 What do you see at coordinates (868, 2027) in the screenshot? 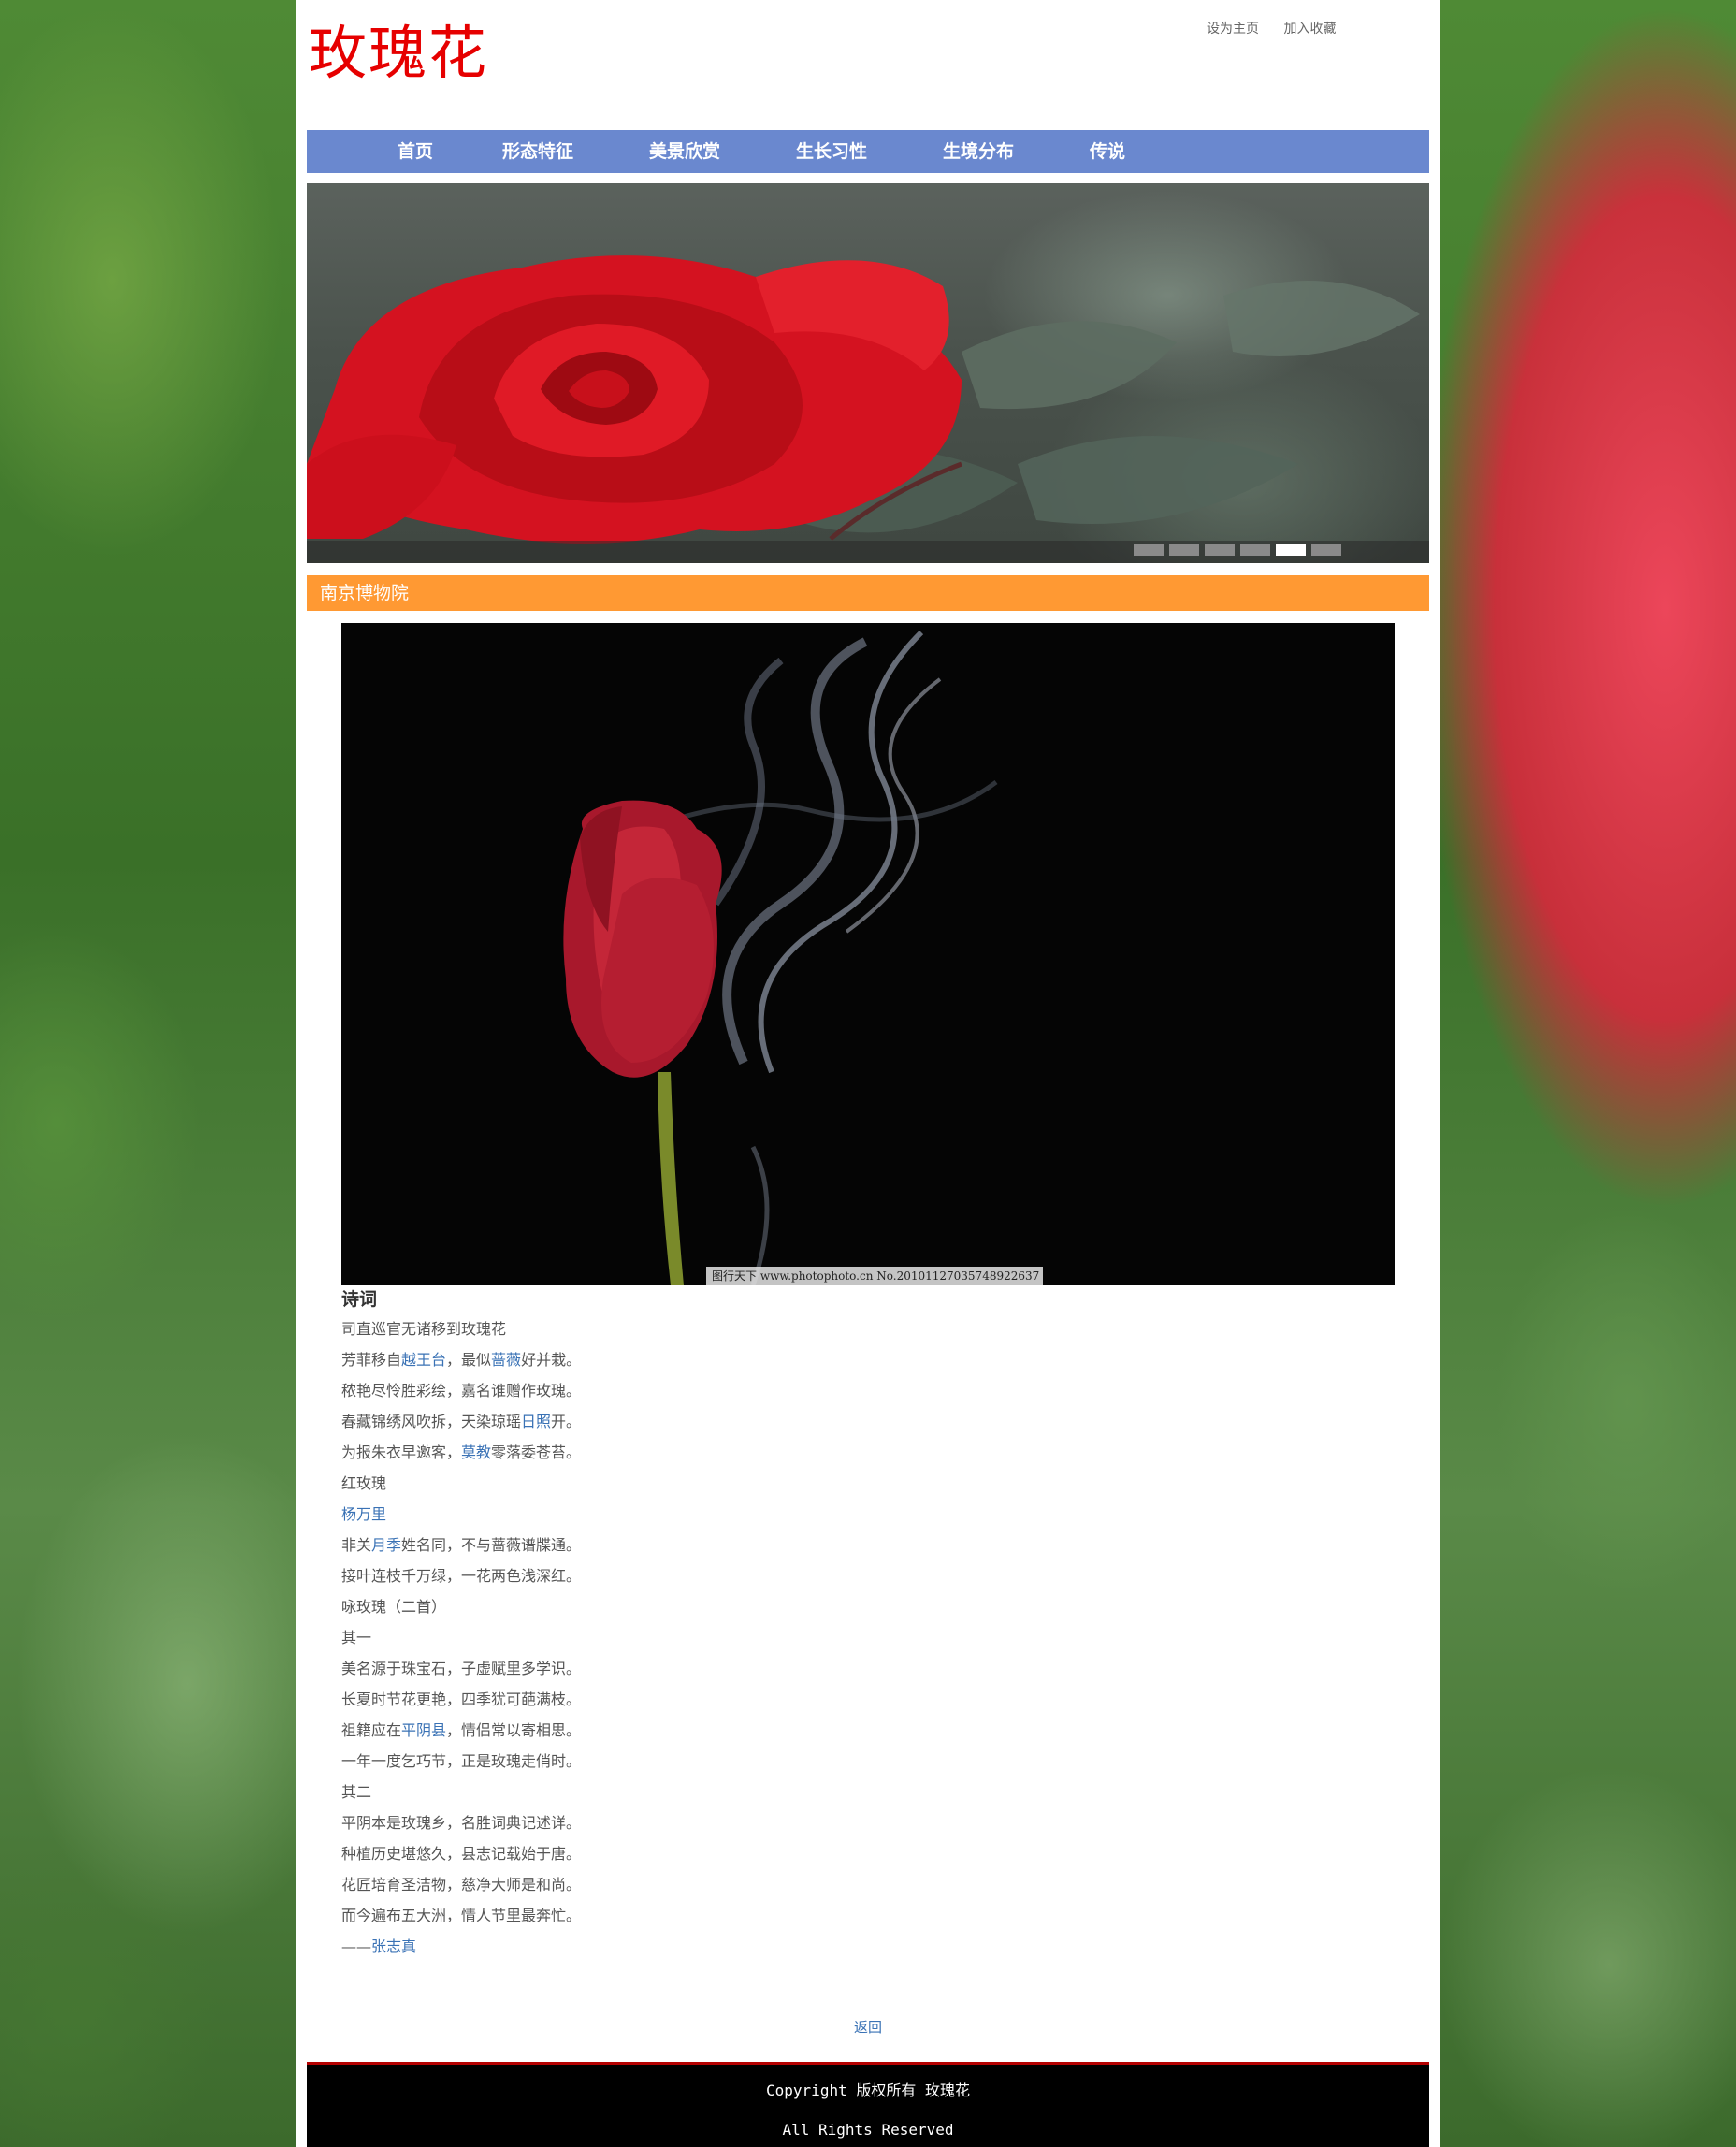
I see `back-link: 返回` at bounding box center [868, 2027].